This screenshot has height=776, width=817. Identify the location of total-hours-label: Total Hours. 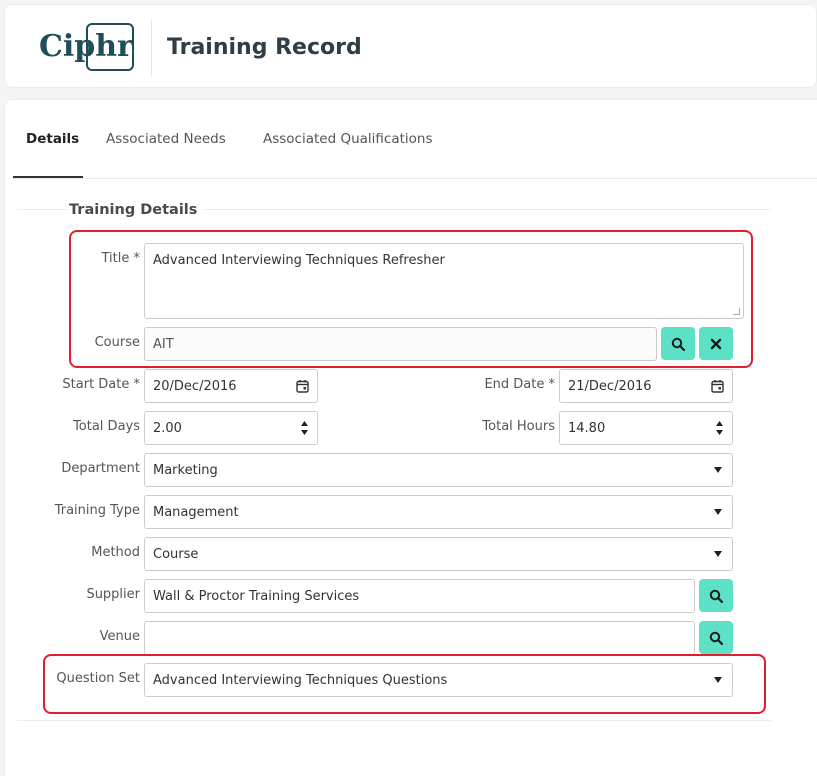
(518, 426).